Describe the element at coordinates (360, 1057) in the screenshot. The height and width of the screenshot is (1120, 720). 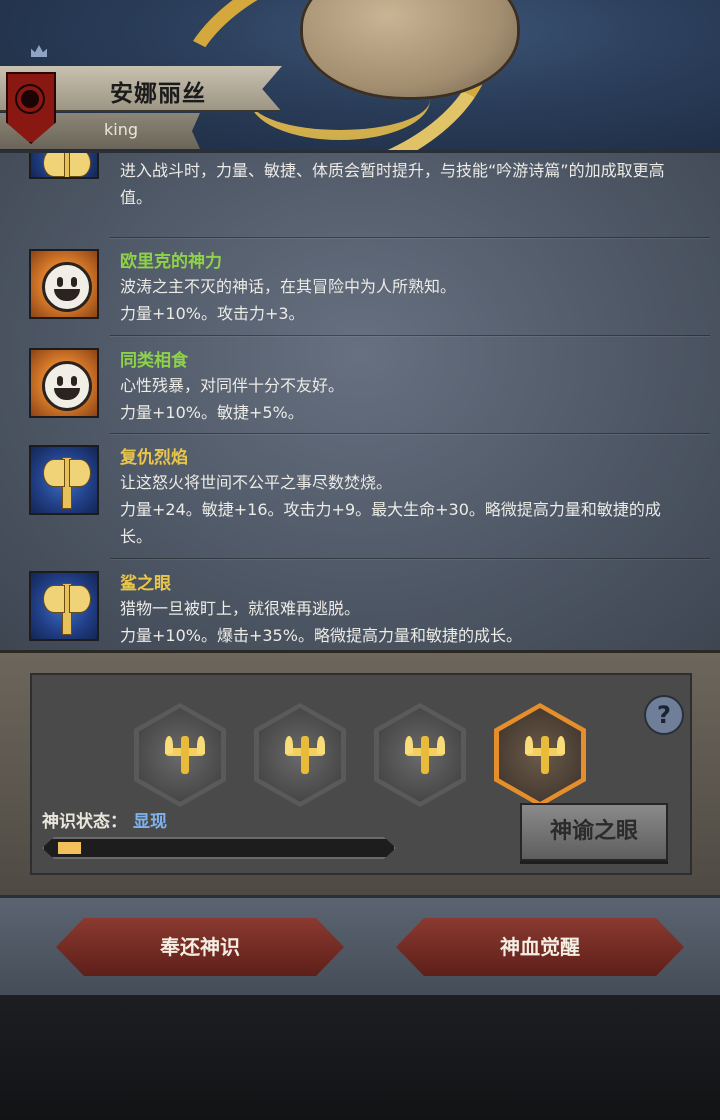
I see `bottom-background` at that location.